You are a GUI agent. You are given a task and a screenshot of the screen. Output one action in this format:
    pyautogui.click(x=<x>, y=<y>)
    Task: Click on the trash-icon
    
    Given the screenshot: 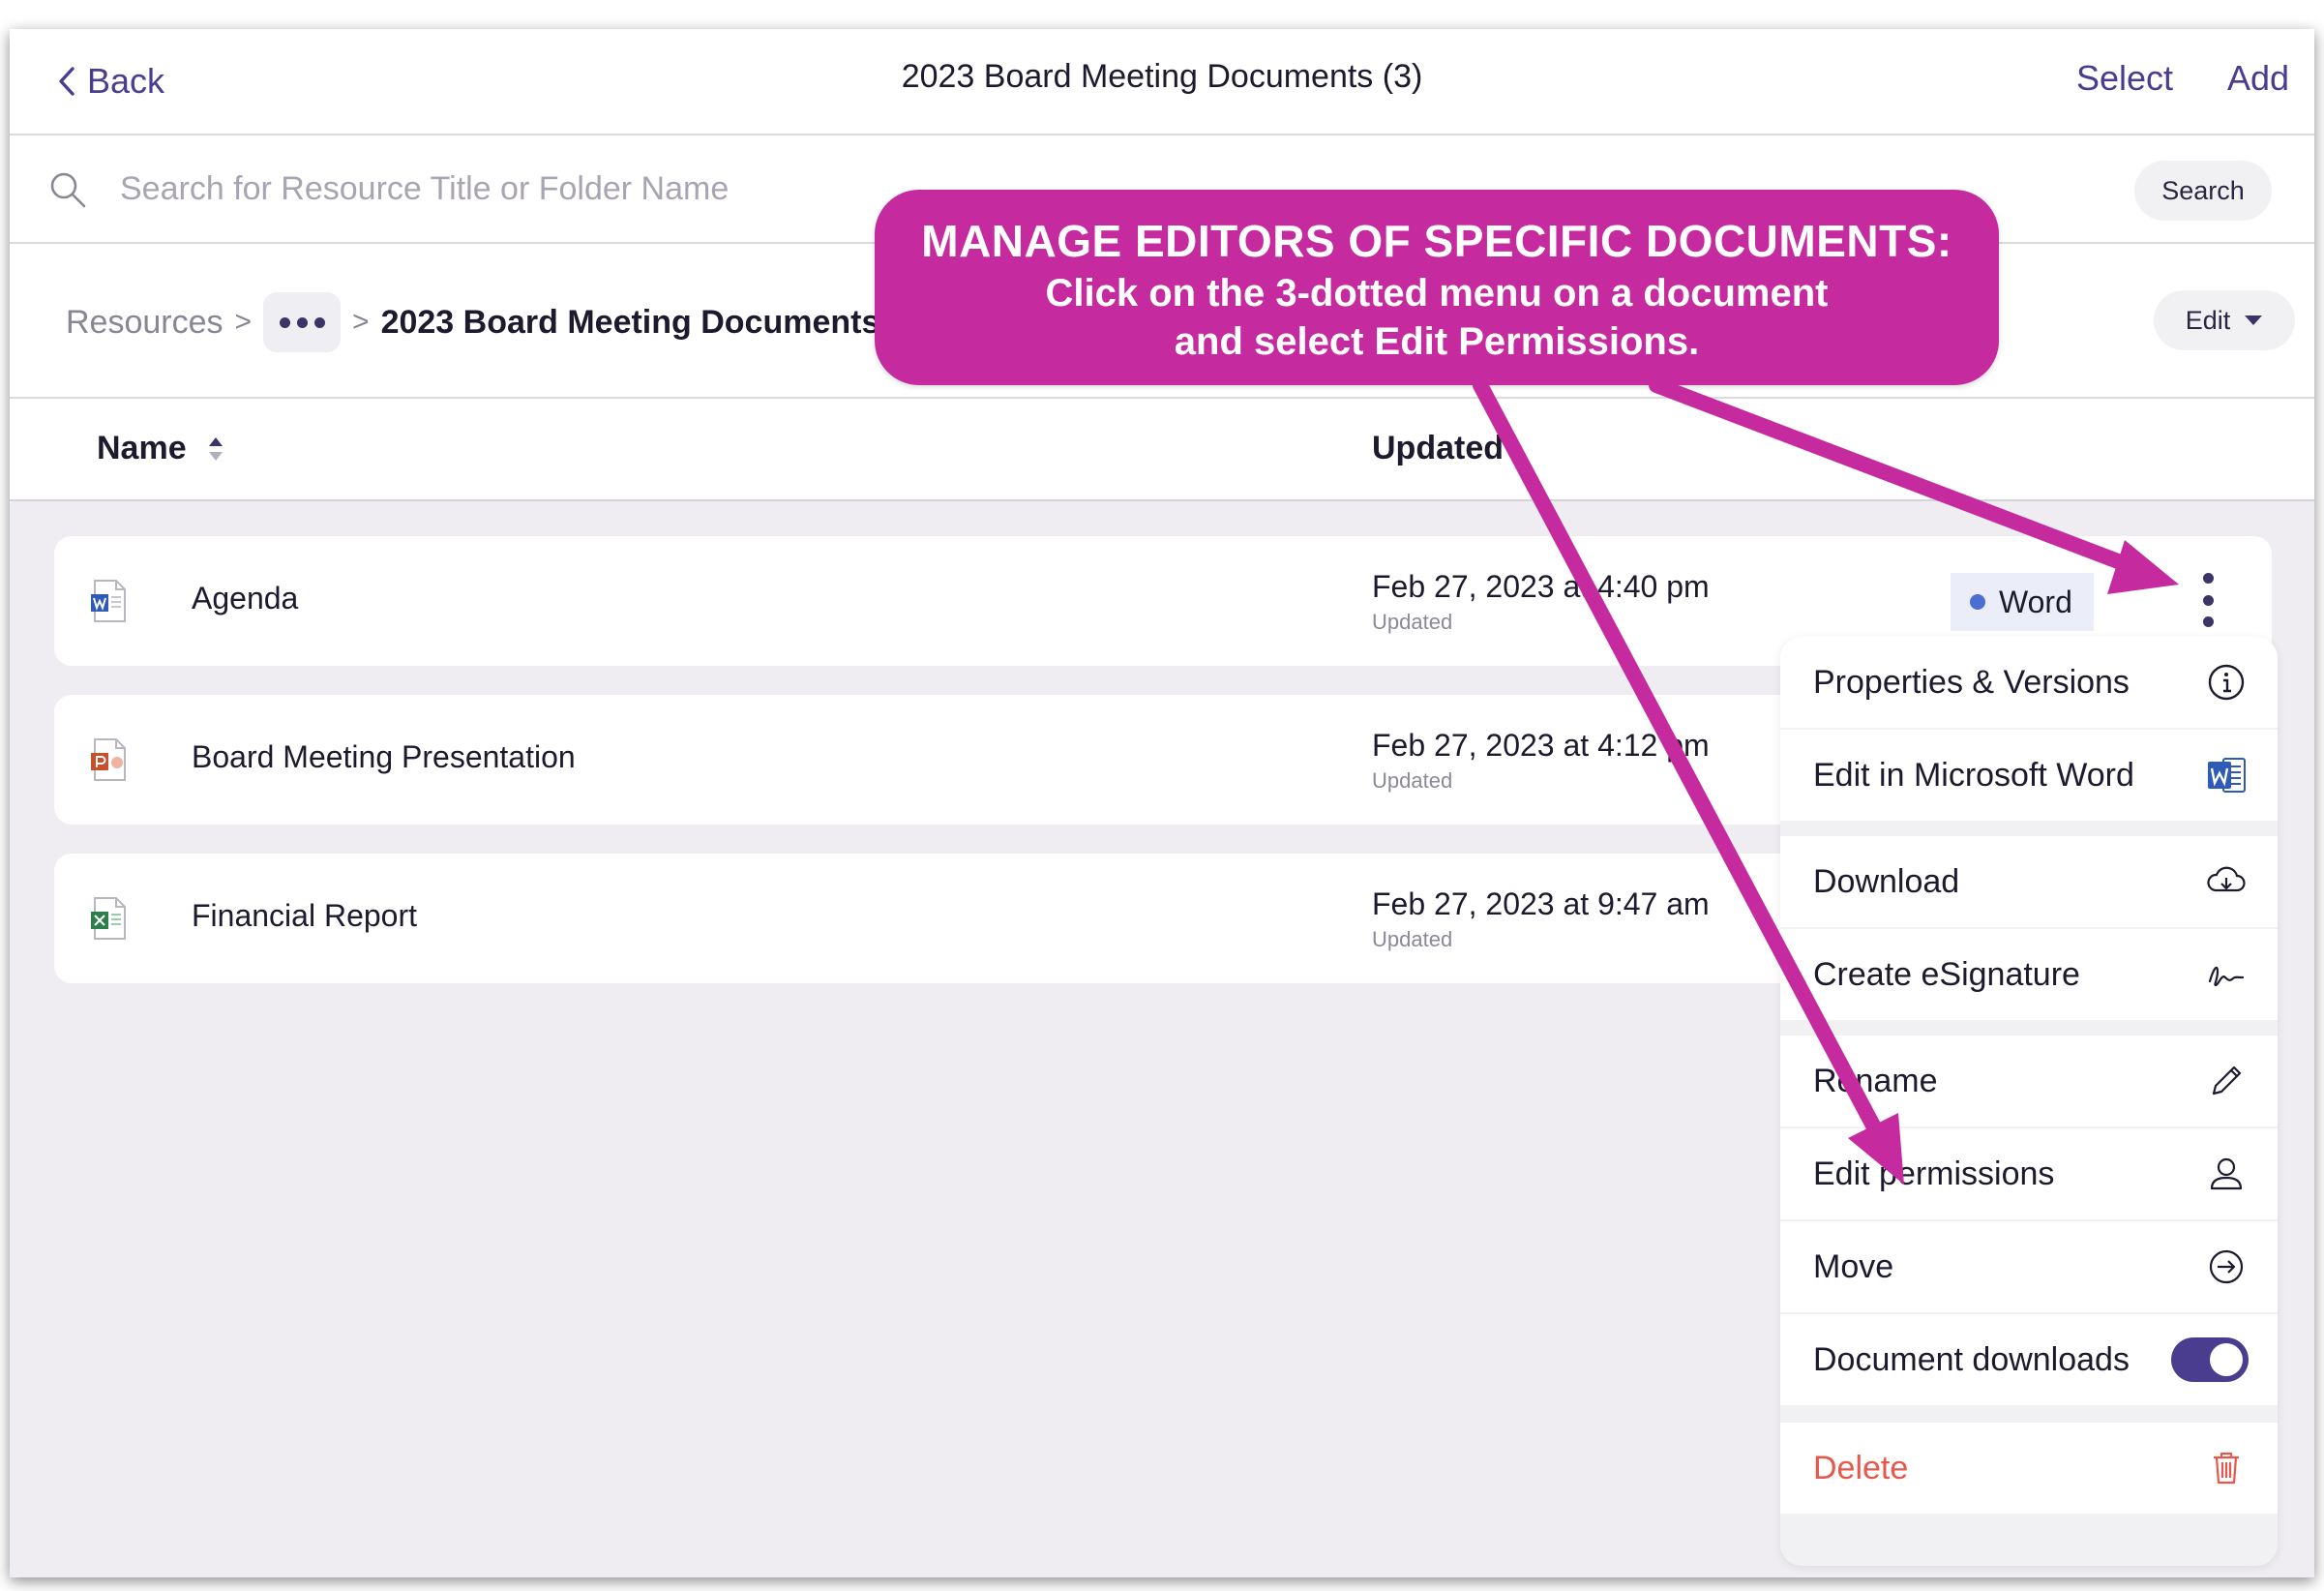 What is the action you would take?
    pyautogui.click(x=2227, y=1469)
    